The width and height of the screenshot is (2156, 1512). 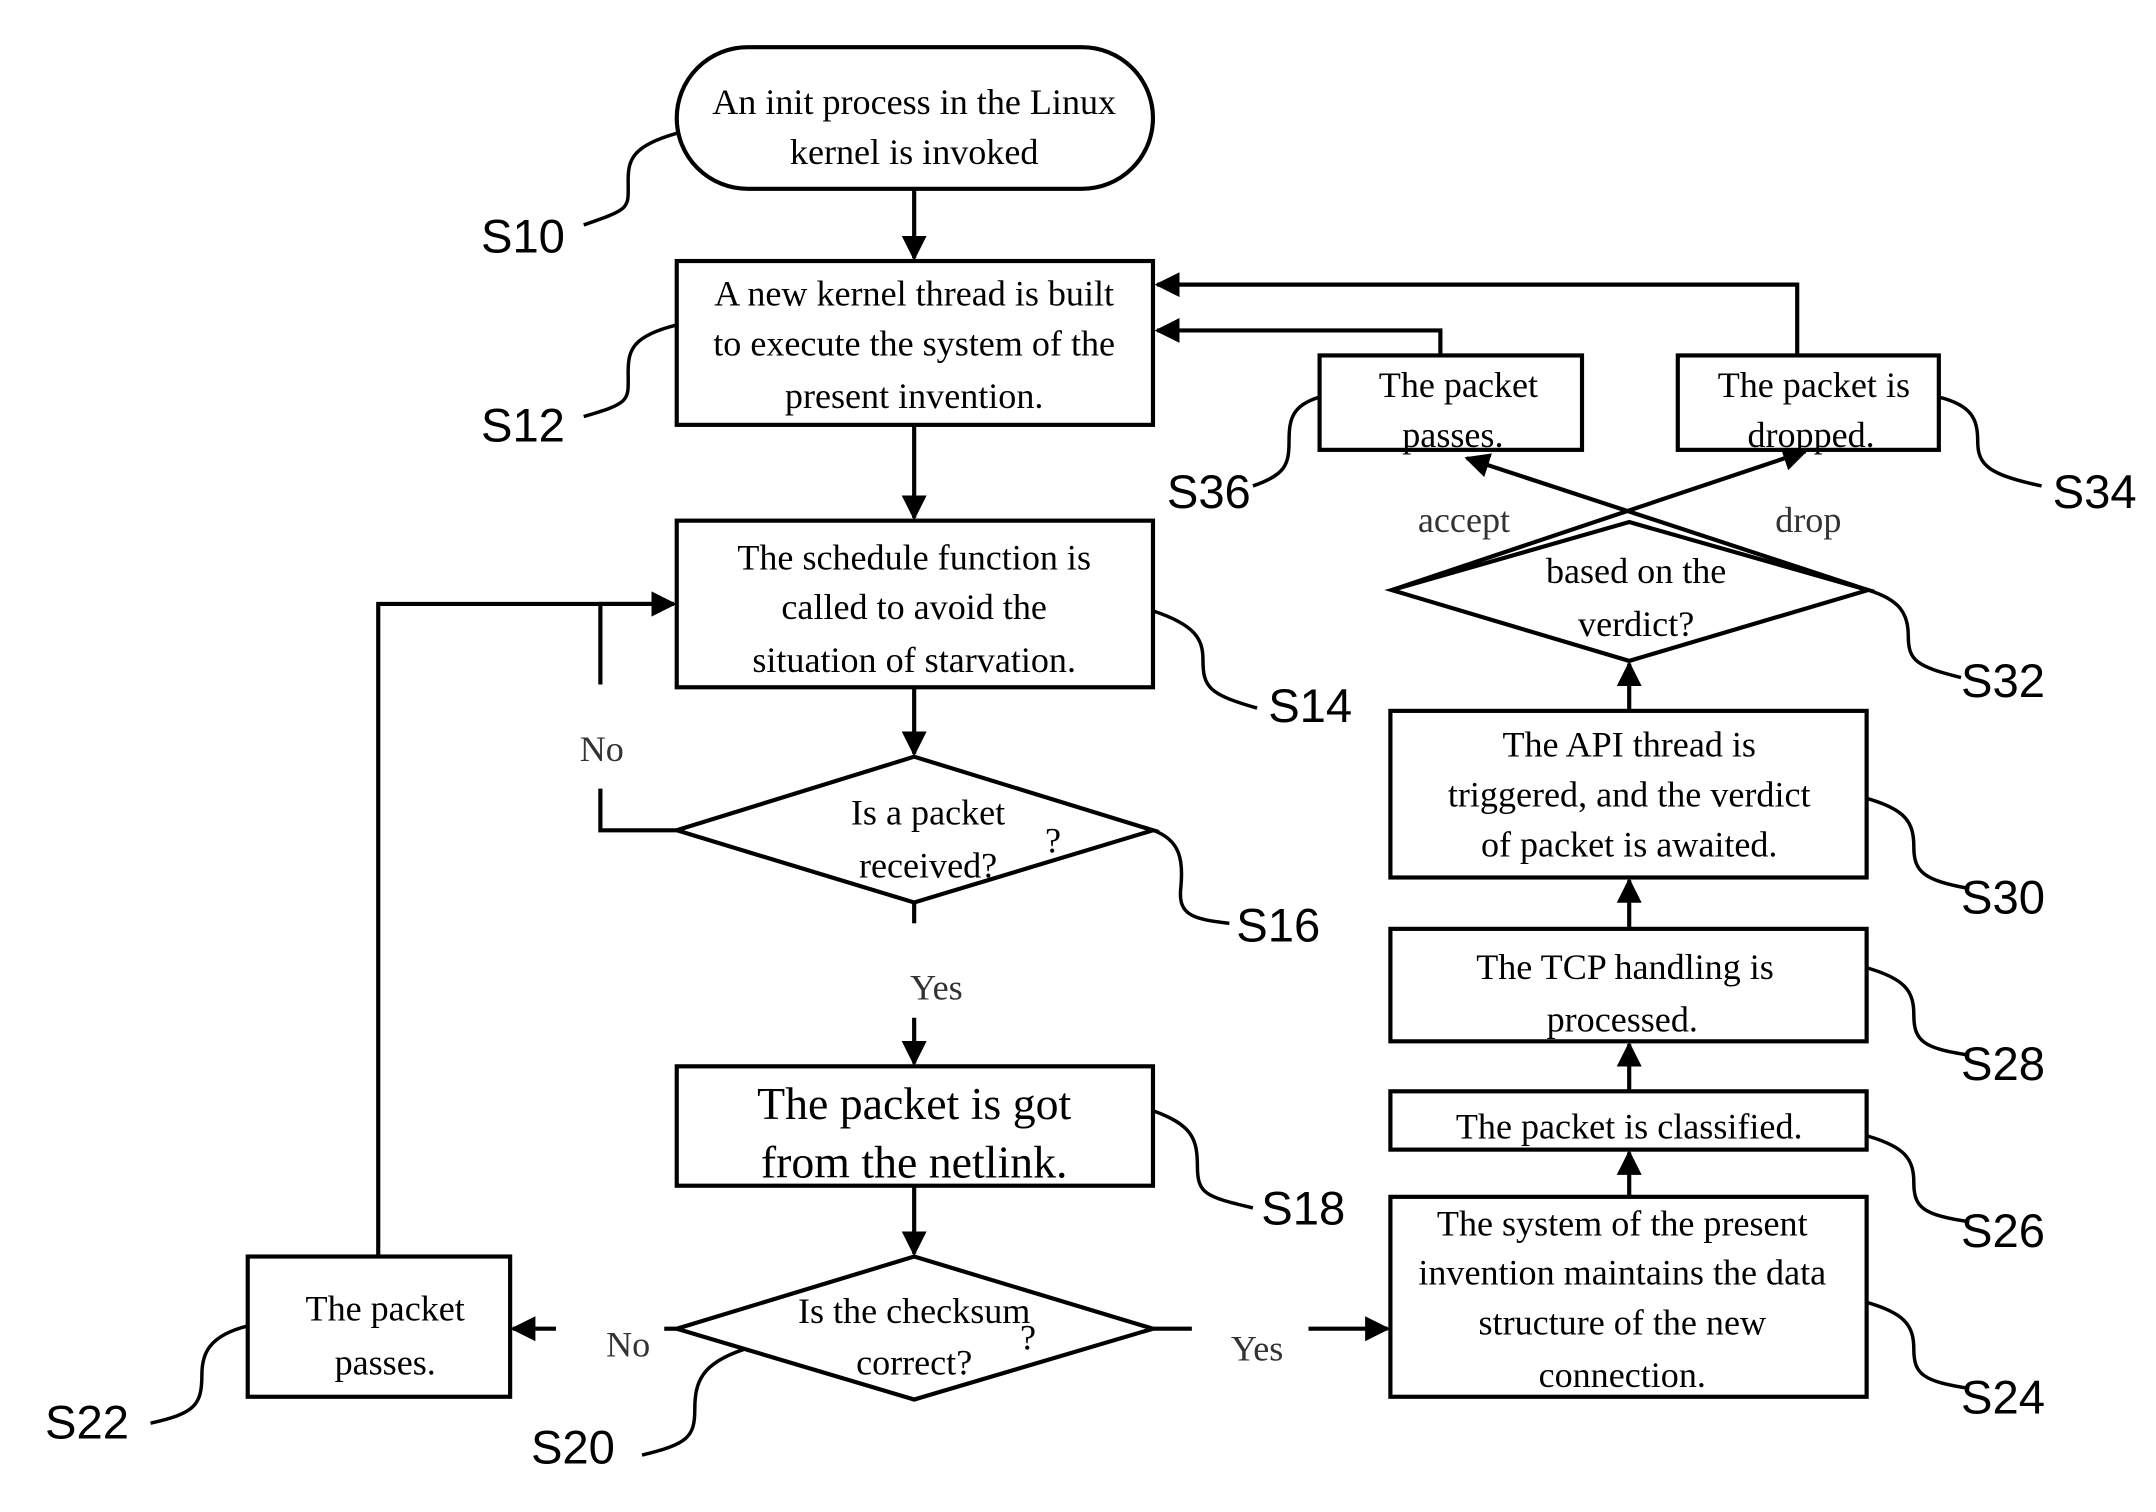 What do you see at coordinates (1918, 1345) in the screenshot?
I see `leader-line-s24` at bounding box center [1918, 1345].